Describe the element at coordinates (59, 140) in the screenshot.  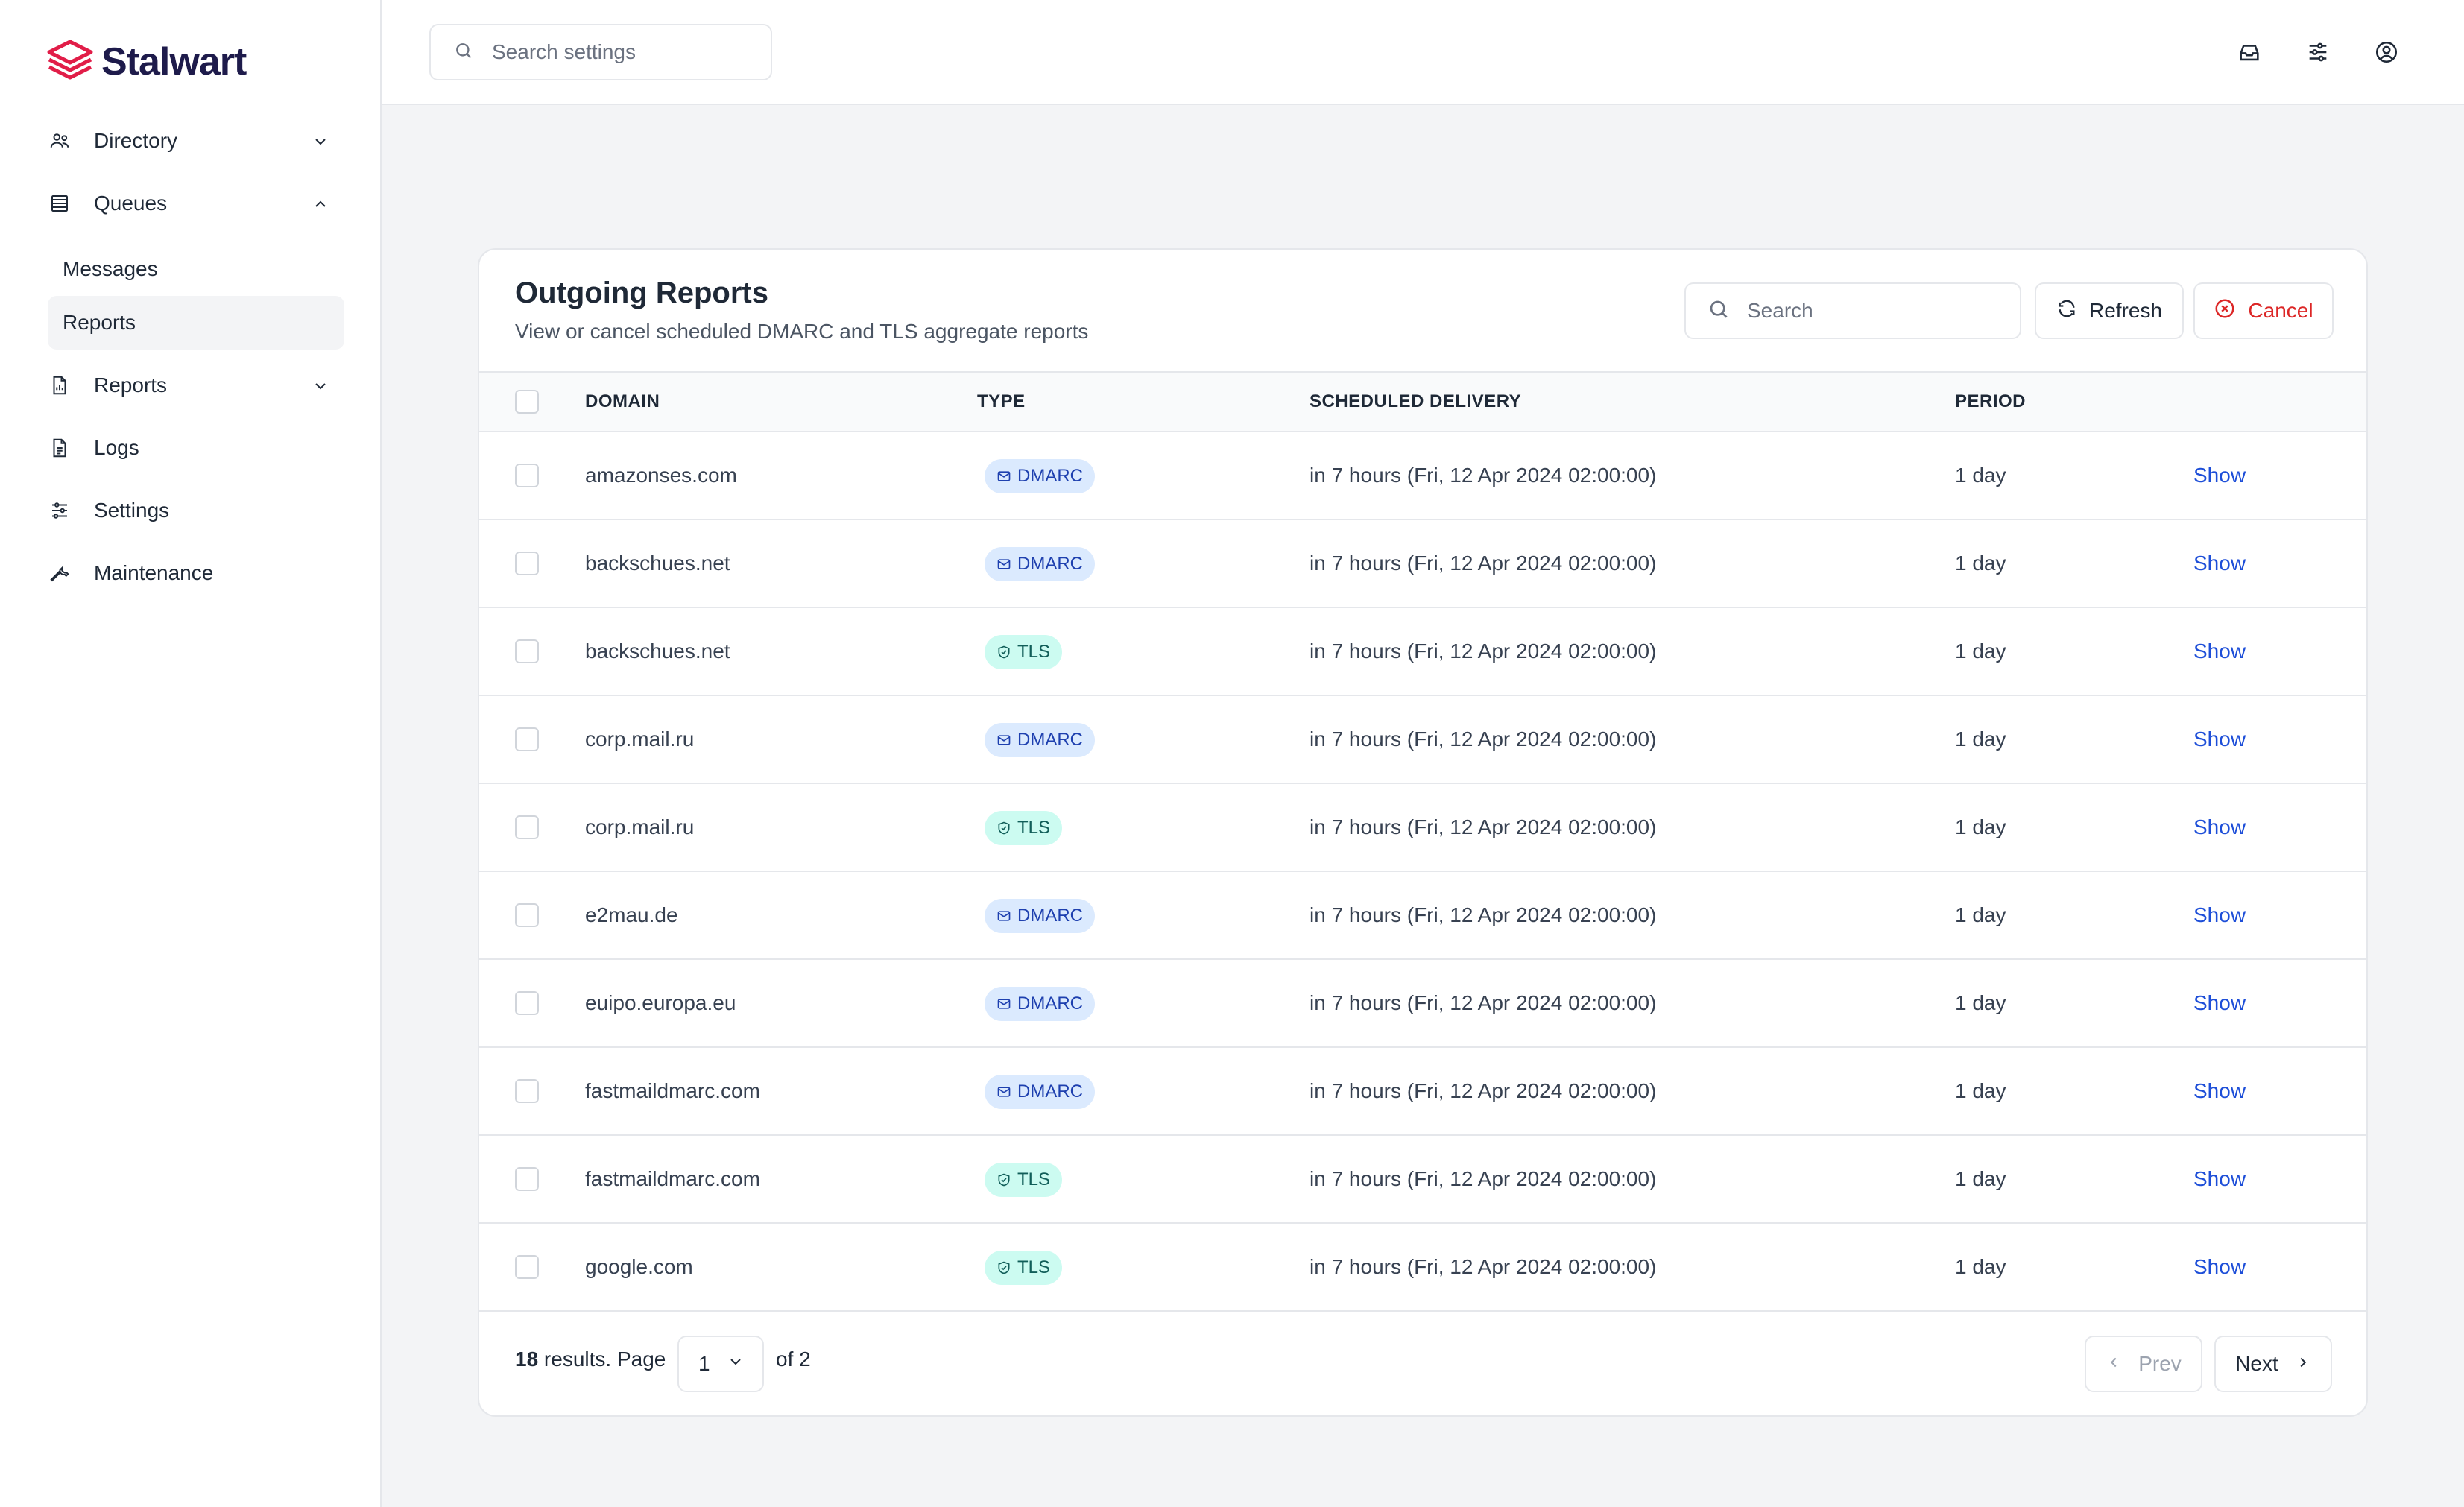
I see `users-icon` at that location.